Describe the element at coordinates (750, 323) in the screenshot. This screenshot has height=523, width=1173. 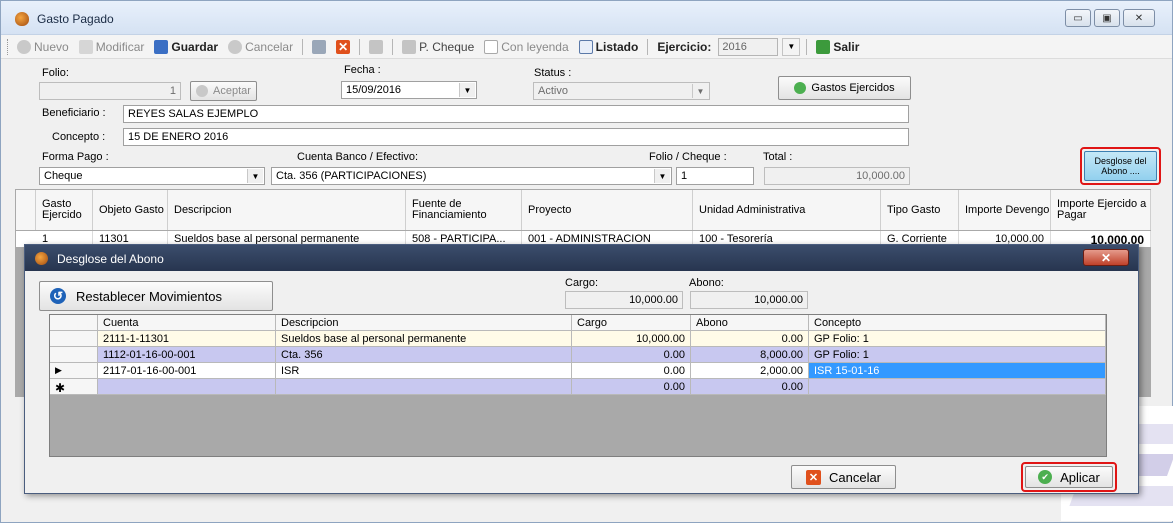
I see `col-abono: Abono` at that location.